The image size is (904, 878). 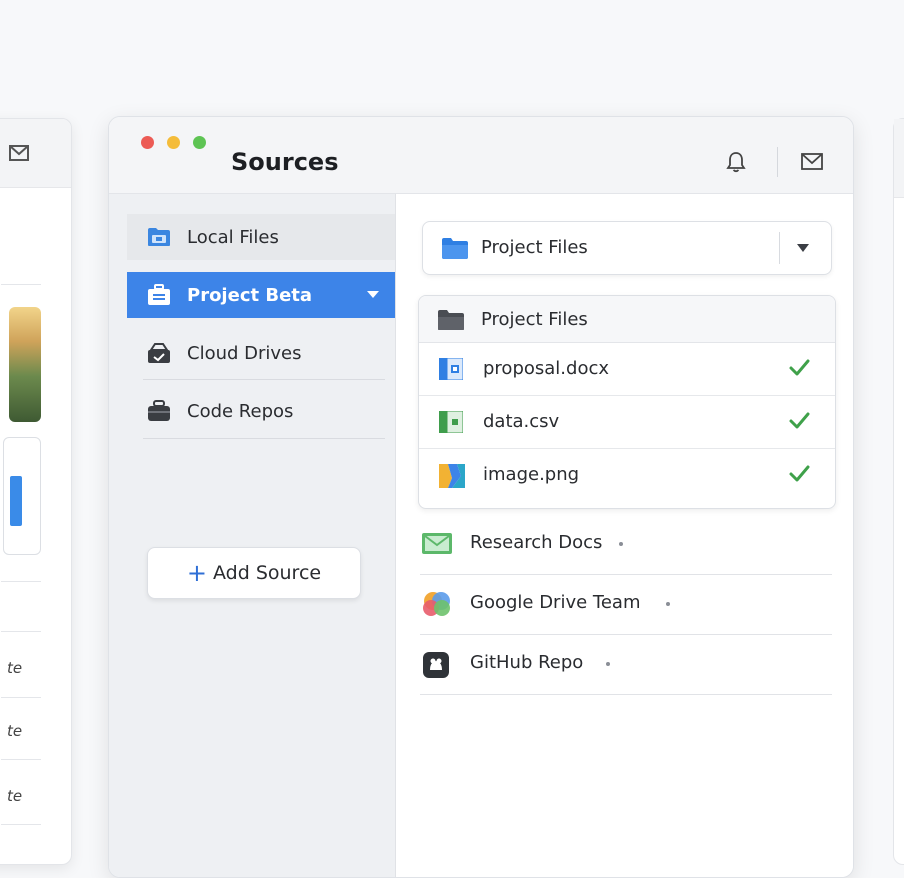 I want to click on background-window-left: te te te, so click(x=36, y=491).